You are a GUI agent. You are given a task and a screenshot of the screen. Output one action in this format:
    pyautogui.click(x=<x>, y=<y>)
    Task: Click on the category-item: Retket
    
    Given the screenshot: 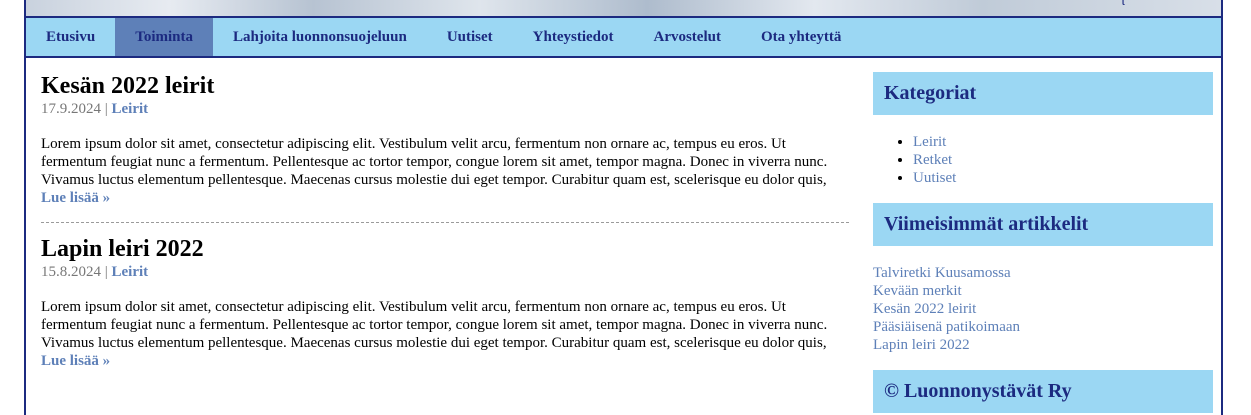 What is the action you would take?
    pyautogui.click(x=1063, y=160)
    